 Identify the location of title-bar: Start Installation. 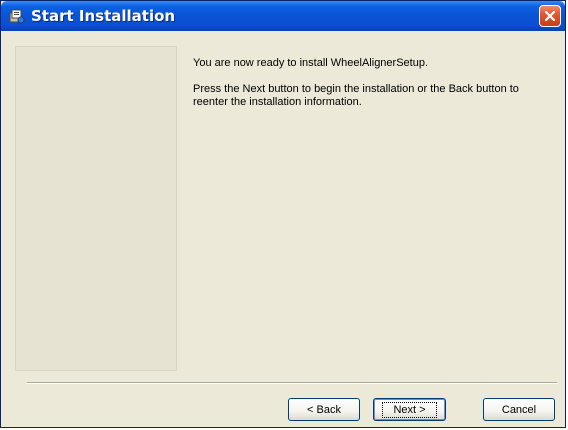
(283, 16).